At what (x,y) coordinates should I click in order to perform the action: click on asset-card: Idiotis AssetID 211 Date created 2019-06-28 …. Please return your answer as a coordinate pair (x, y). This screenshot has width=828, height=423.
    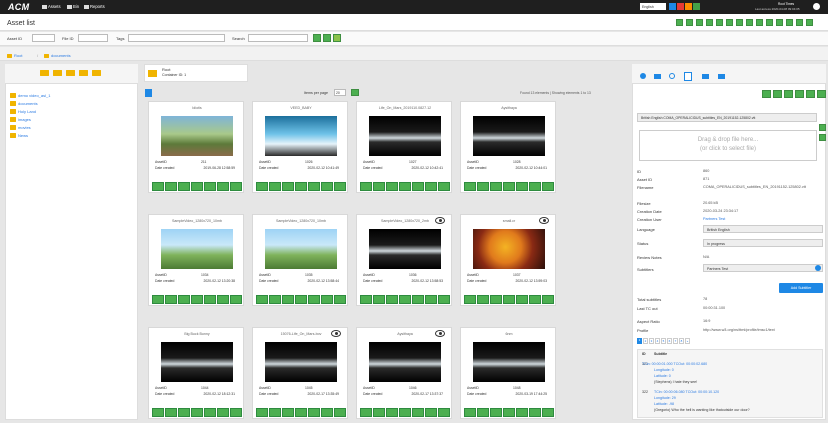
    Looking at the image, I should click on (196, 147).